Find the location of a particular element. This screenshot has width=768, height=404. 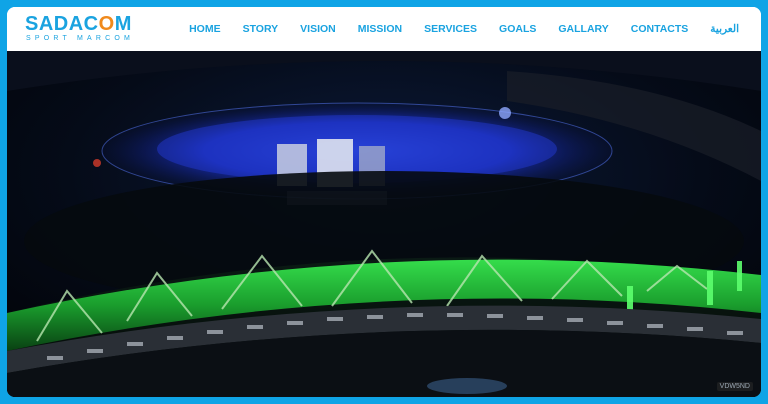

nav-language-arabic: العربية is located at coordinates (724, 29).